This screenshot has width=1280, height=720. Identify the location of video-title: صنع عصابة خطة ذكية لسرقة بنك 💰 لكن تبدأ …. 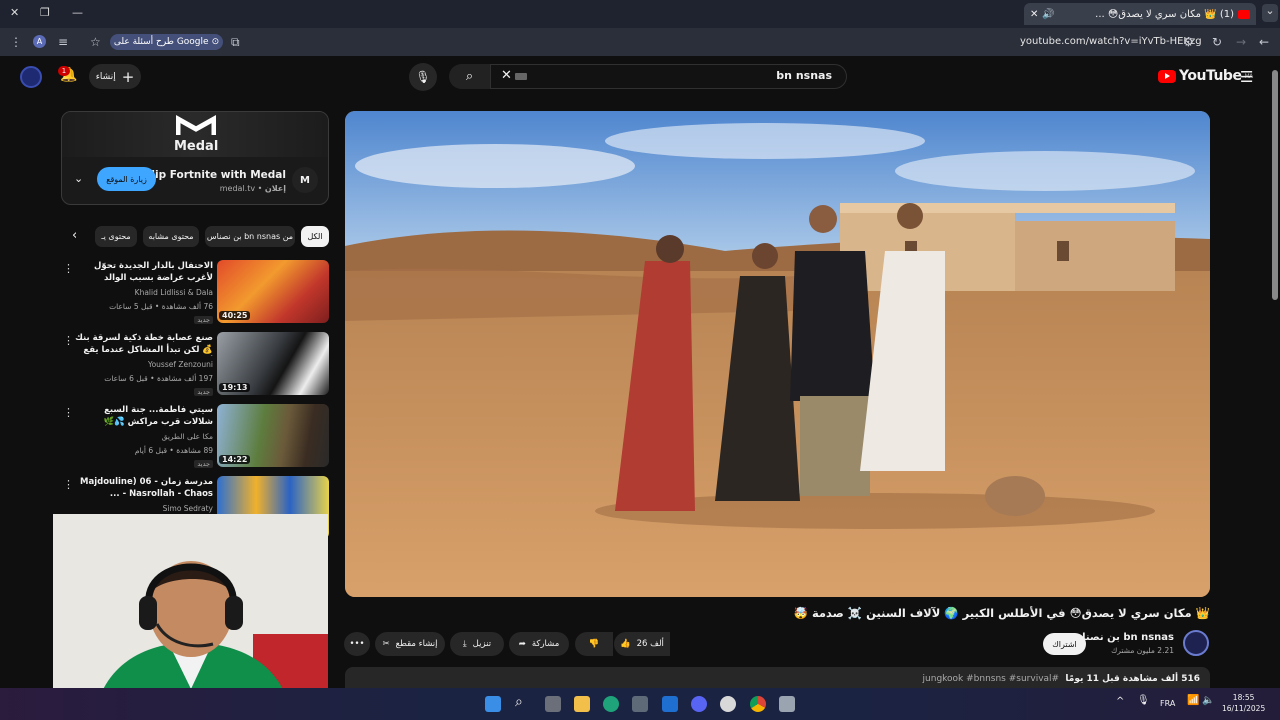
(143, 344).